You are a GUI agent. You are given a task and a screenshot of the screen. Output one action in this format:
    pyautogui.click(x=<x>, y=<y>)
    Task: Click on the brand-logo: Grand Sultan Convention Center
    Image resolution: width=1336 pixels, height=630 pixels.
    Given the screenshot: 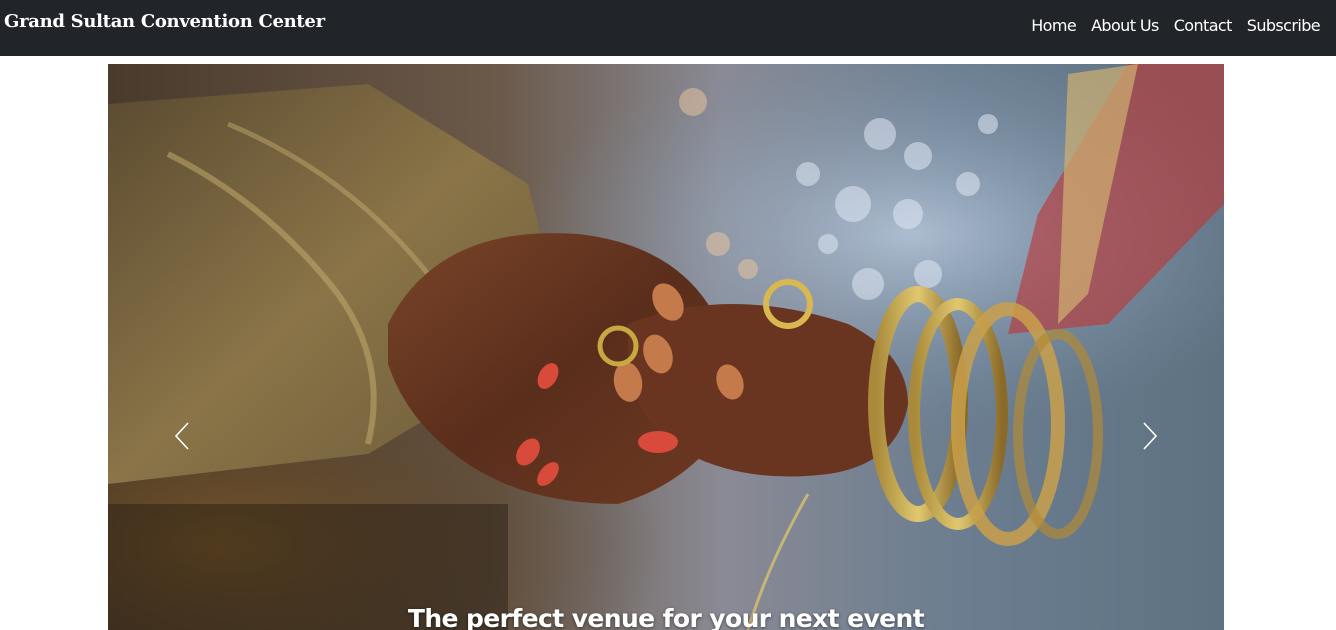 What is the action you would take?
    pyautogui.click(x=164, y=21)
    